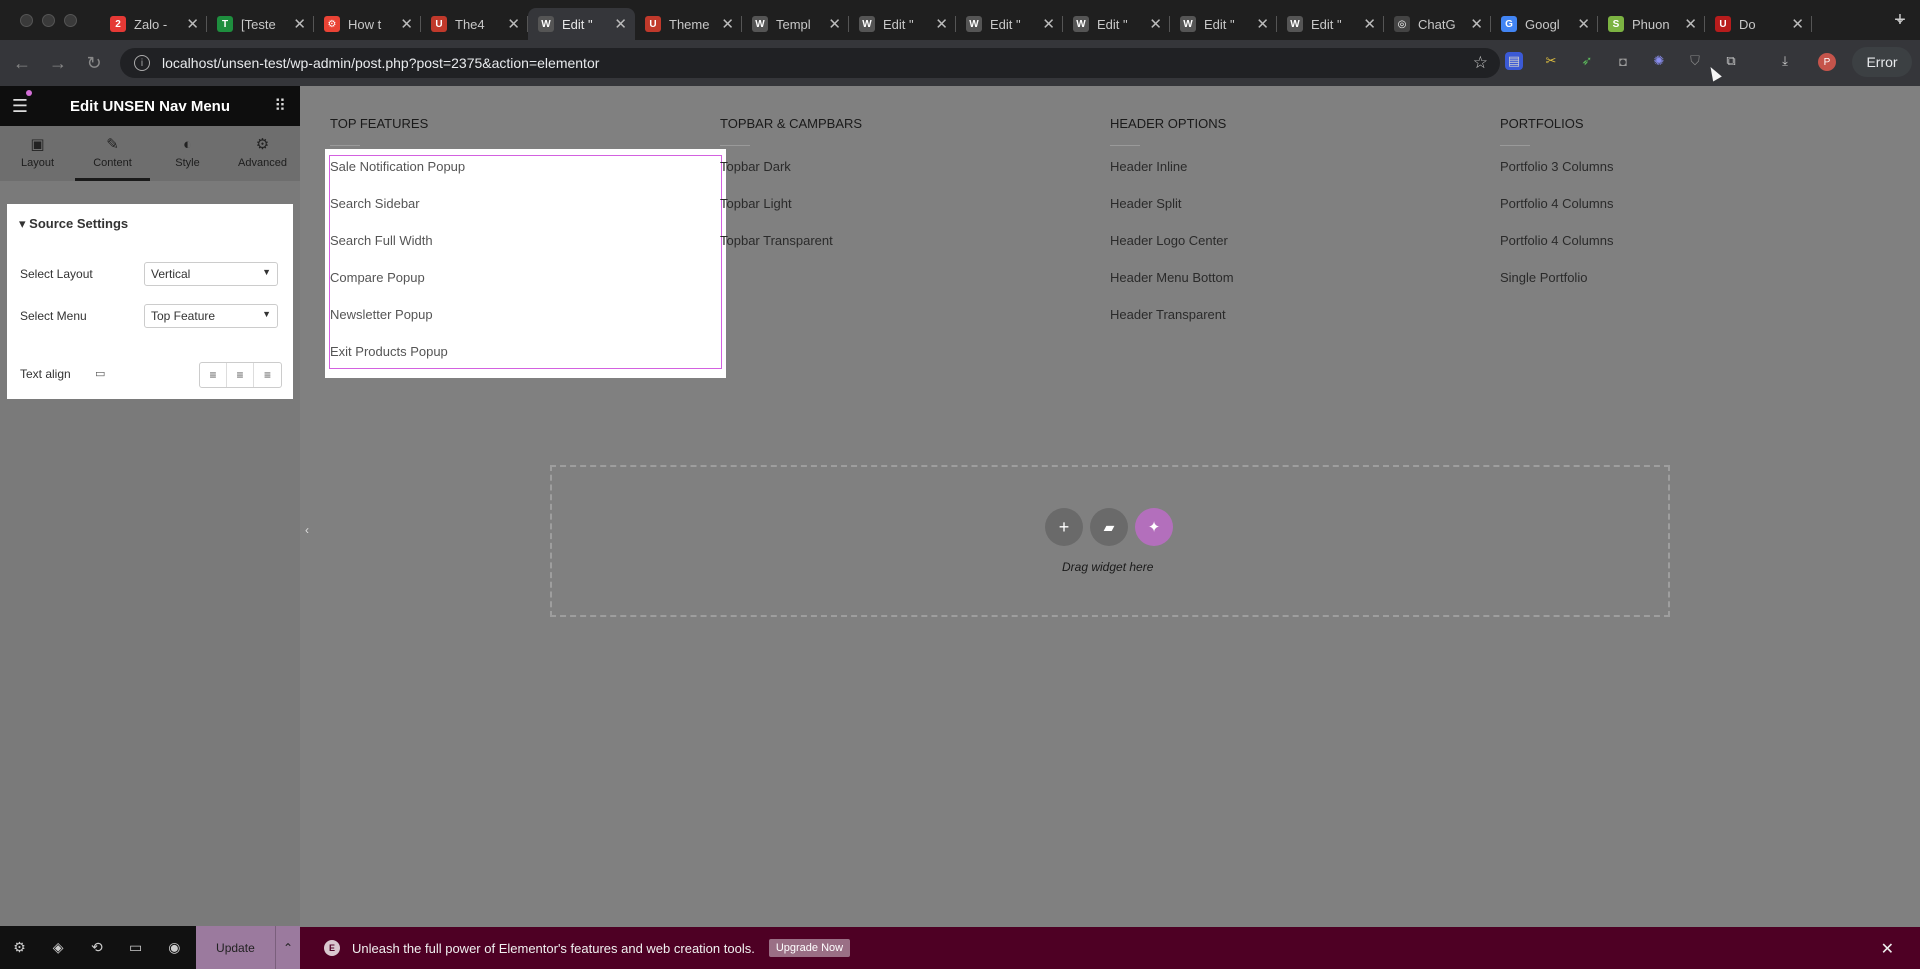  I want to click on site-info-icon: i, so click(142, 63).